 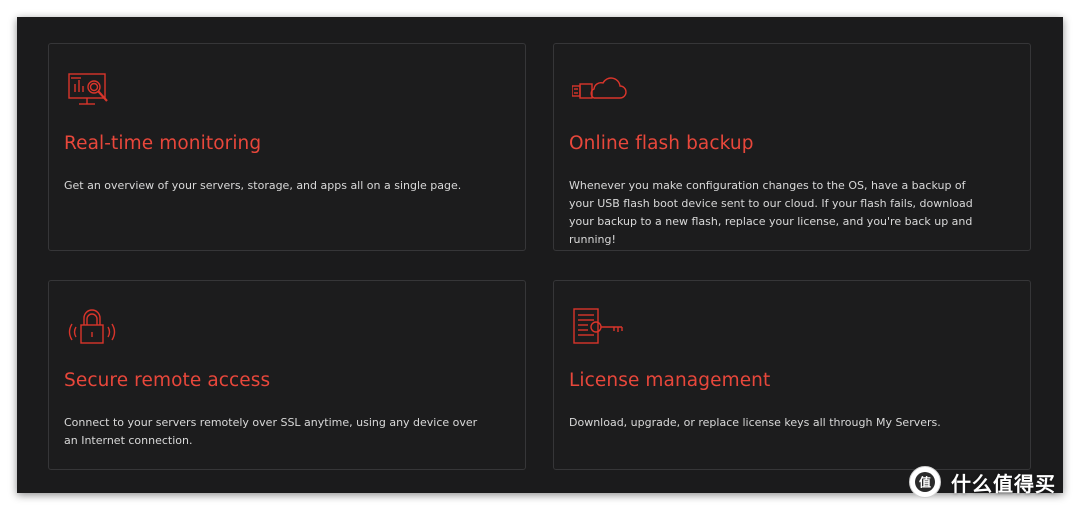 What do you see at coordinates (597, 327) in the screenshot?
I see `document-key-icon` at bounding box center [597, 327].